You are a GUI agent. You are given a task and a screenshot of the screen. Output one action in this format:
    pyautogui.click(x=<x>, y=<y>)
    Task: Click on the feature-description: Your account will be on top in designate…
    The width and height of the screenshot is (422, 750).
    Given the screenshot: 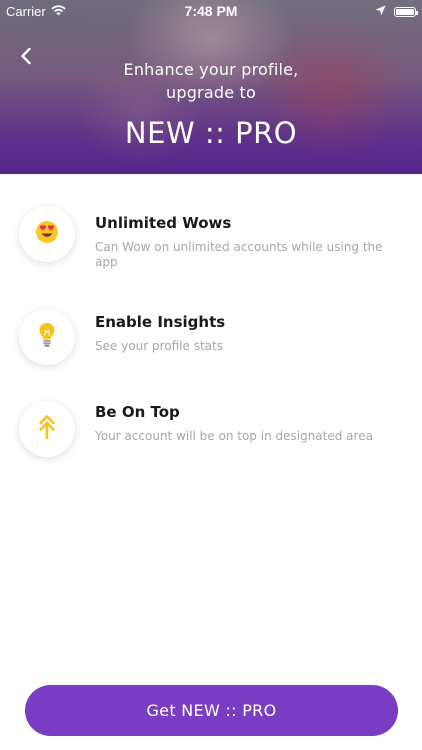 What is the action you would take?
    pyautogui.click(x=234, y=436)
    